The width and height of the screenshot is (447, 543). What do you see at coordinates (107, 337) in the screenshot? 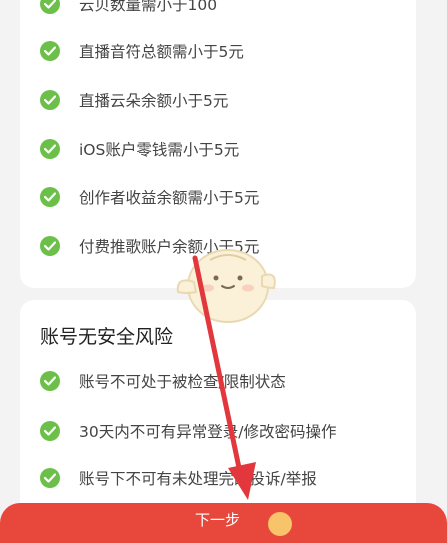
I see `section-title: 账号无安全风险` at bounding box center [107, 337].